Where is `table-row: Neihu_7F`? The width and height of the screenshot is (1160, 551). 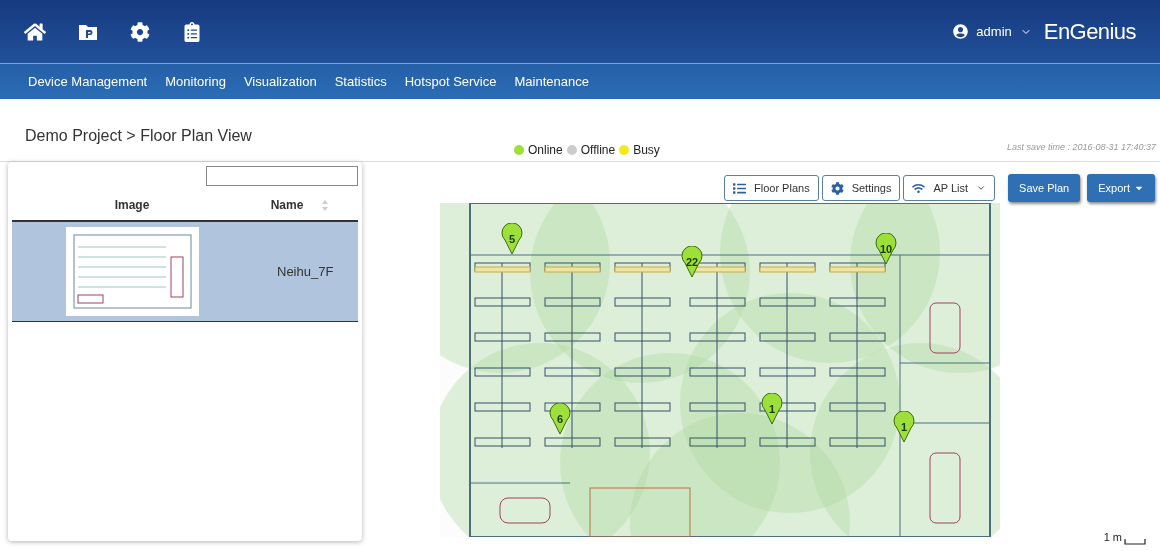 table-row: Neihu_7F is located at coordinates (185, 272).